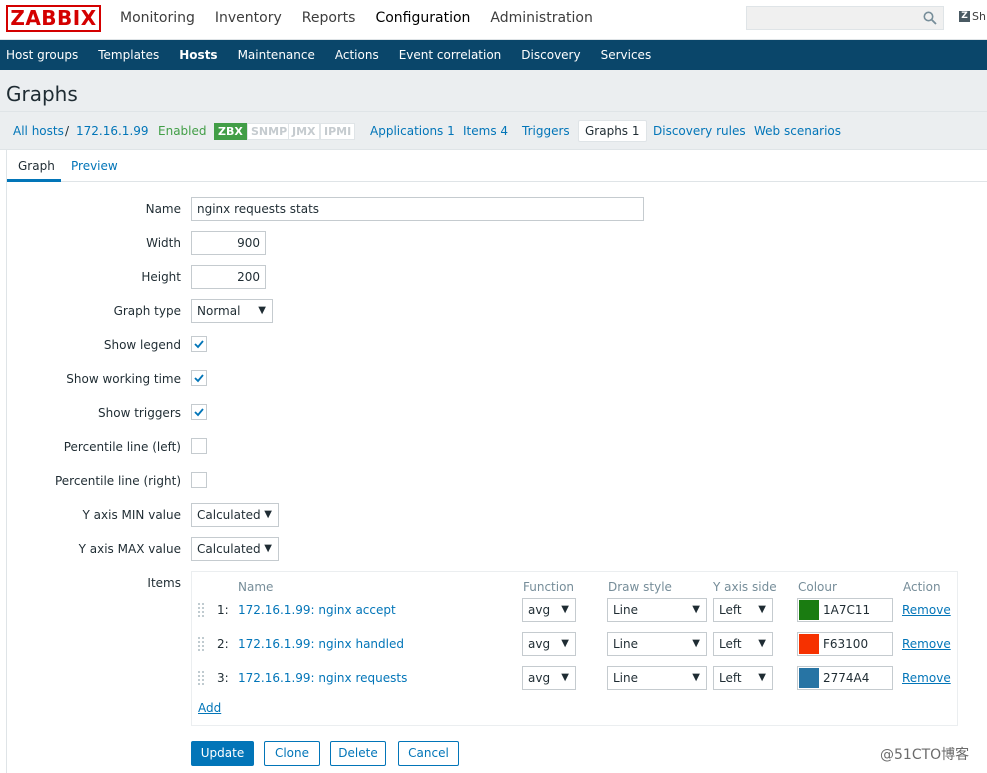 Image resolution: width=987 pixels, height=773 pixels. I want to click on host-tab-web-scenarios: Web scenarios, so click(797, 131).